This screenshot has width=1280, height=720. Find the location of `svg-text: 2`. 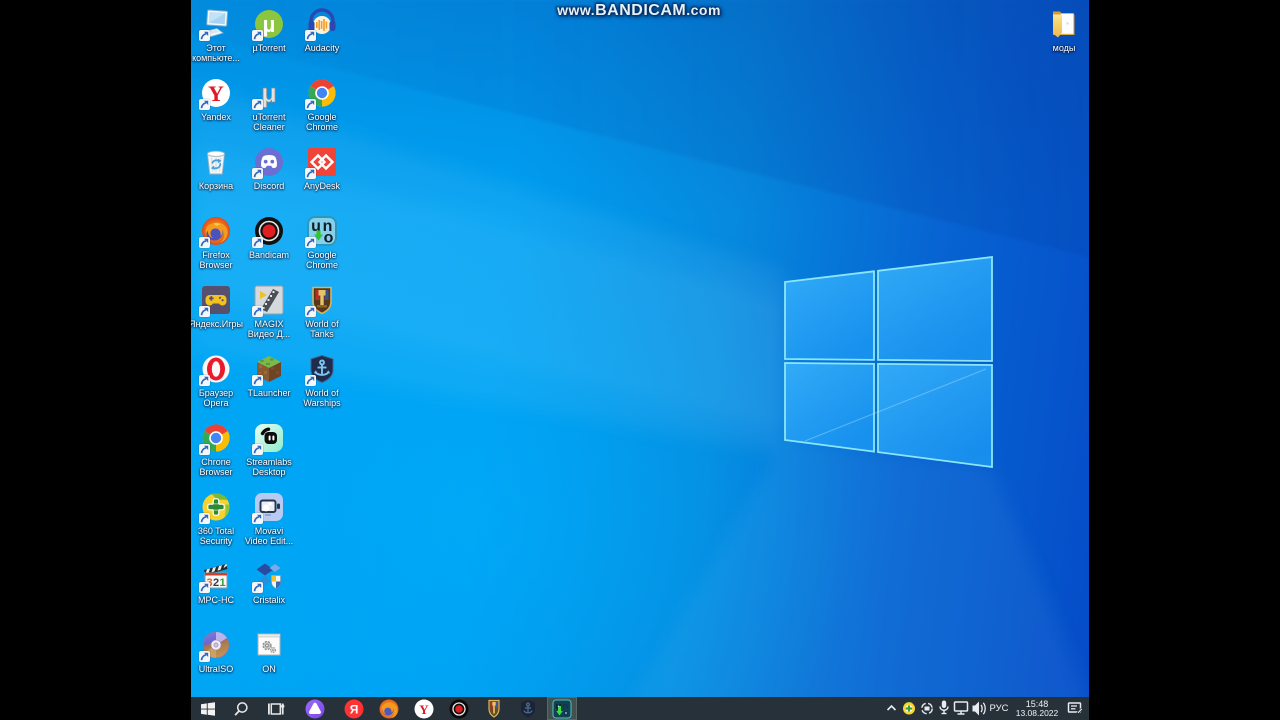

svg-text: 2 is located at coordinates (216, 583).